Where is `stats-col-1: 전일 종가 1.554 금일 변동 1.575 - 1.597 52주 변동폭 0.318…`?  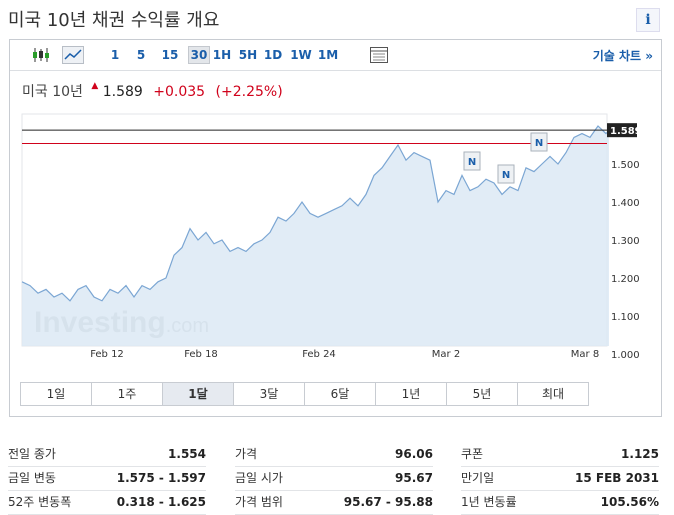 stats-col-1: 전일 종가 1.554 금일 변동 1.575 - 1.597 52주 변동폭 0.318… is located at coordinates (107, 479).